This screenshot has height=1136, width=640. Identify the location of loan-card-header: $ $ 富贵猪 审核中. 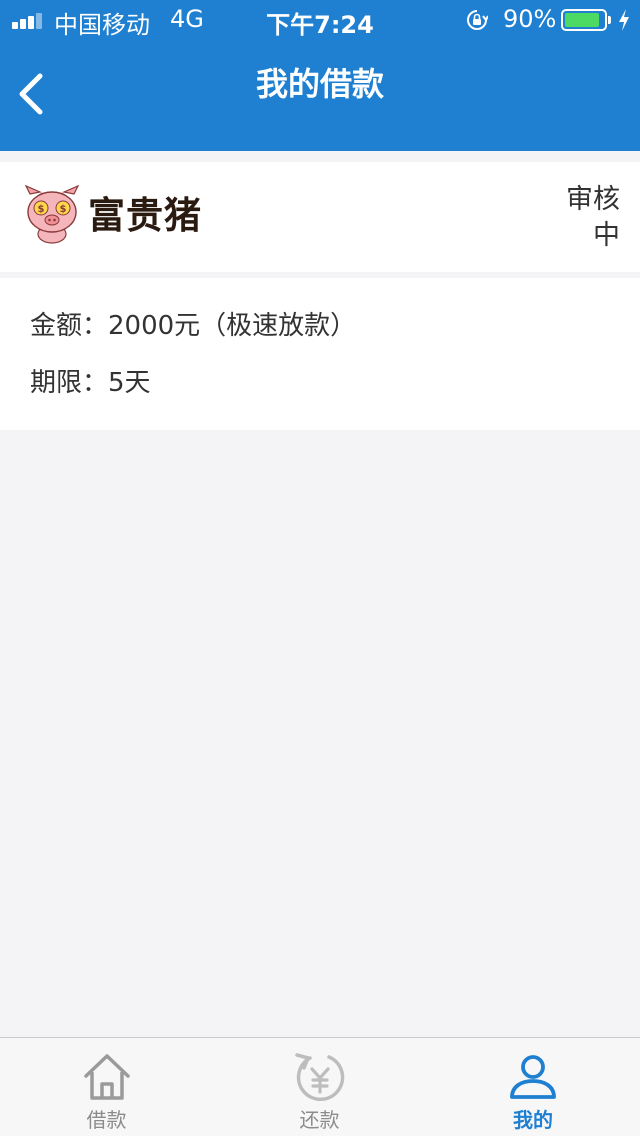
(320, 217).